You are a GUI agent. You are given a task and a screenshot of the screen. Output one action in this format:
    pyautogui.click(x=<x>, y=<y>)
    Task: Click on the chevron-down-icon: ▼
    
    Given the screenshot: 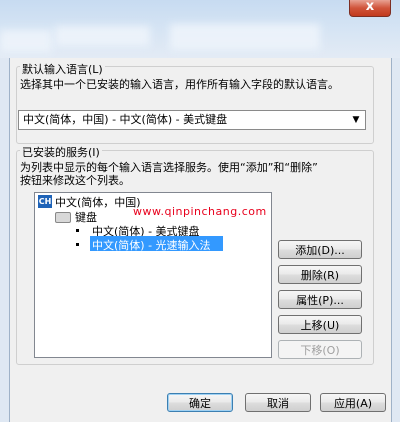 What is the action you would take?
    pyautogui.click(x=356, y=120)
    